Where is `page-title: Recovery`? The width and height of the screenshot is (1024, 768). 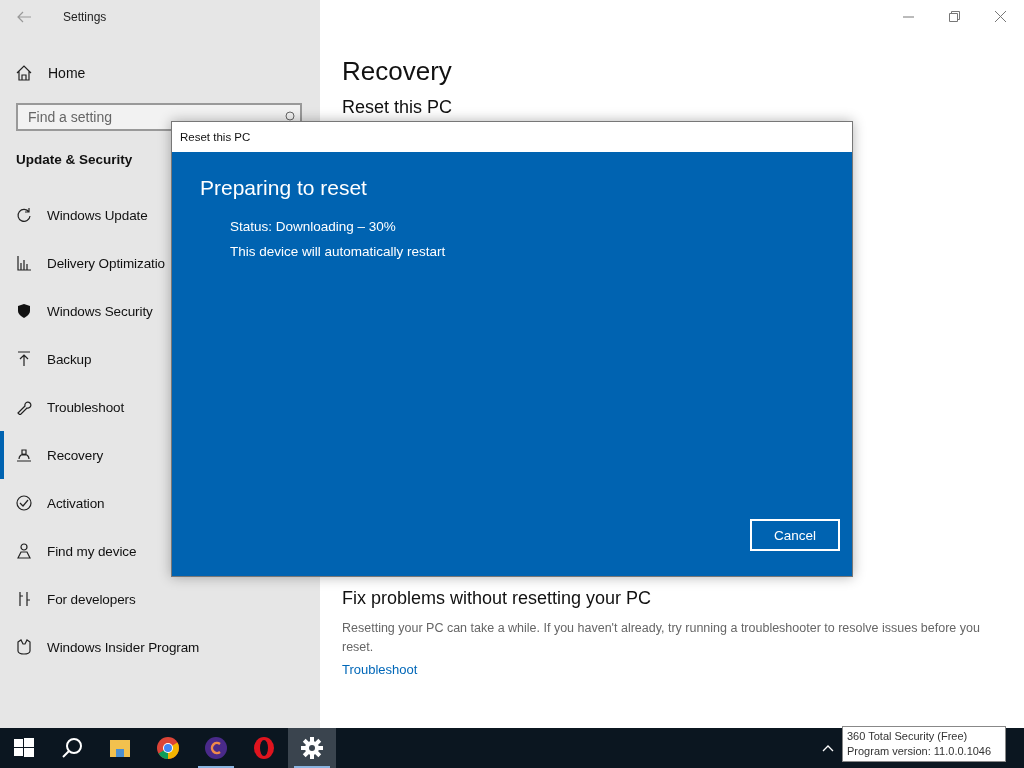
page-title: Recovery is located at coordinates (397, 71).